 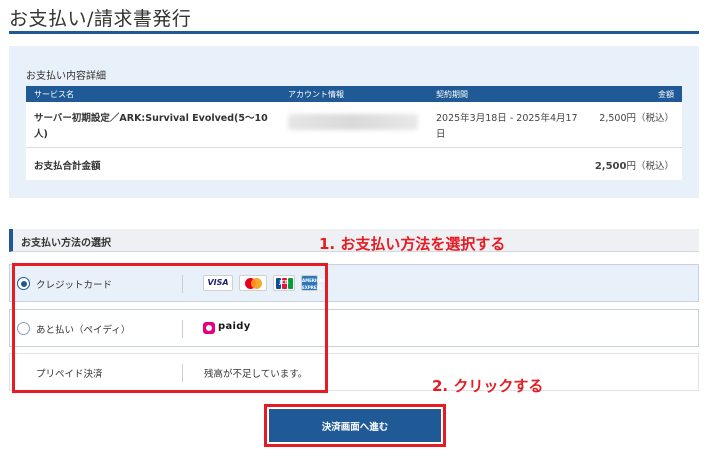 What do you see at coordinates (636, 118) in the screenshot?
I see `service-amount: 2,500円（税込）` at bounding box center [636, 118].